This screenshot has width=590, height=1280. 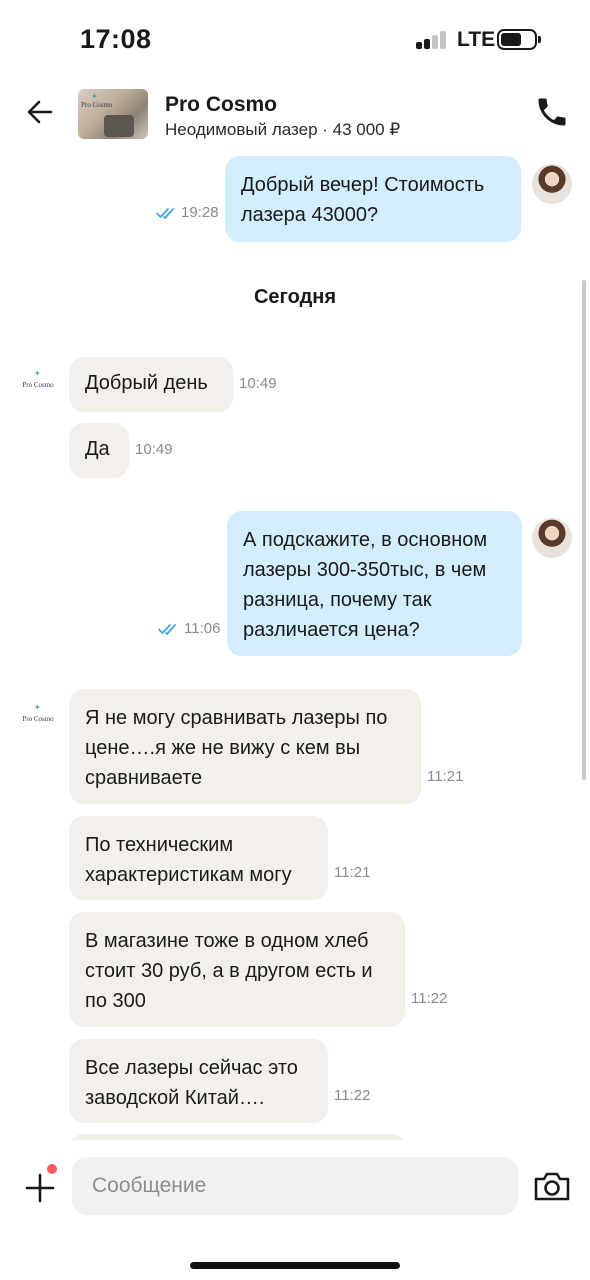 What do you see at coordinates (295, 40) in the screenshot?
I see `status-bar: 17:08 LTE` at bounding box center [295, 40].